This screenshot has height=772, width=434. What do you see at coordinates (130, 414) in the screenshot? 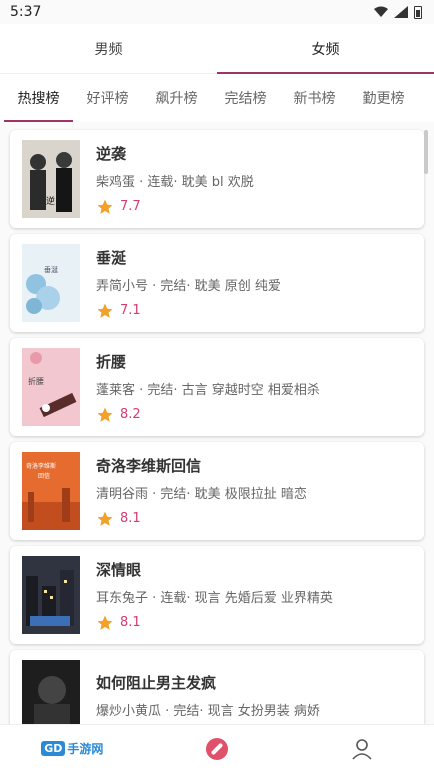
I see `book-score: 8.2` at bounding box center [130, 414].